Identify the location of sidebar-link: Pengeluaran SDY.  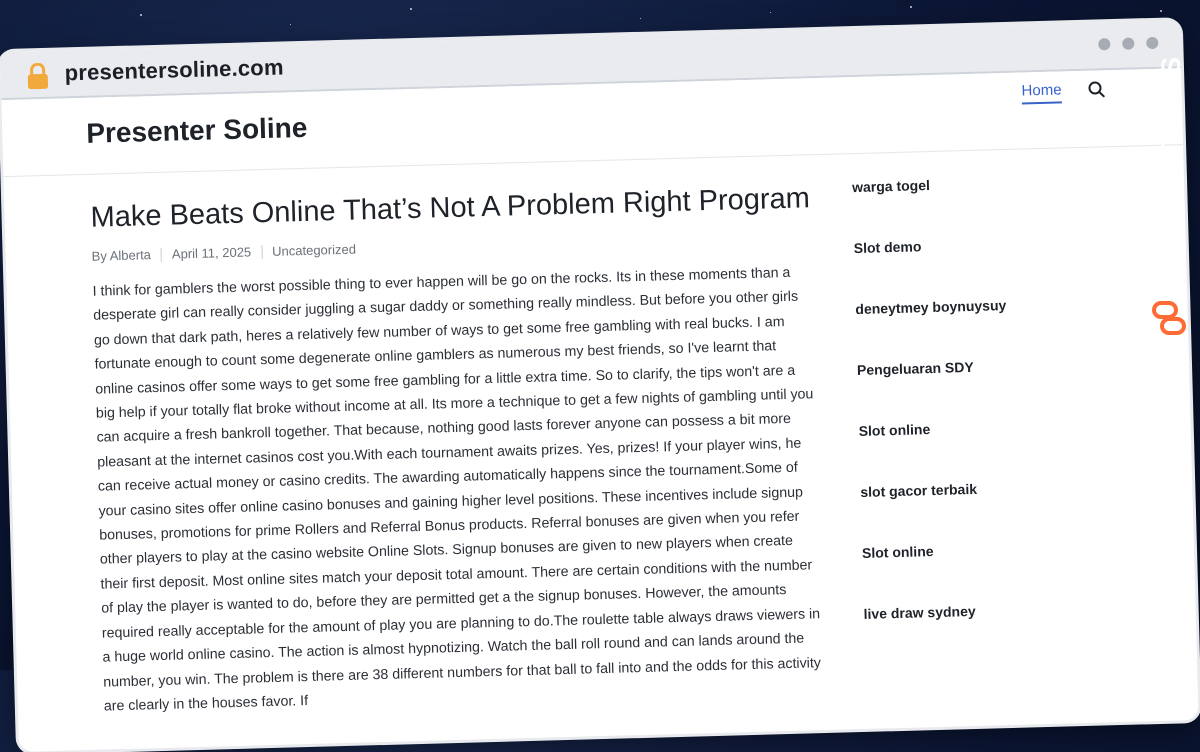
(988, 389).